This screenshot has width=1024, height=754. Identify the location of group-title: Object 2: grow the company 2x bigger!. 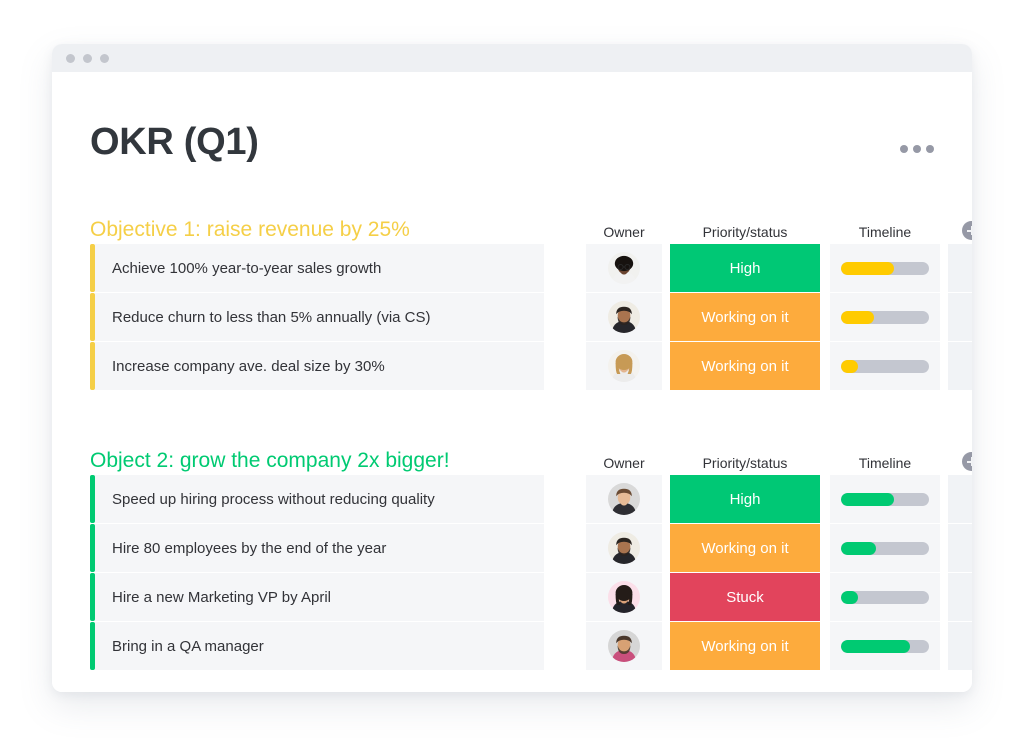
(270, 461).